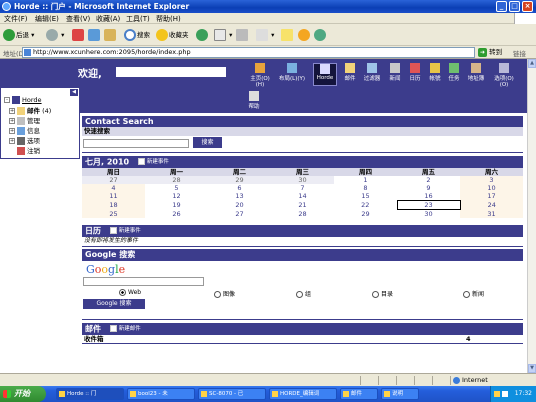 The image size is (536, 402). I want to click on google-option-directory: 目录, so click(382, 293).